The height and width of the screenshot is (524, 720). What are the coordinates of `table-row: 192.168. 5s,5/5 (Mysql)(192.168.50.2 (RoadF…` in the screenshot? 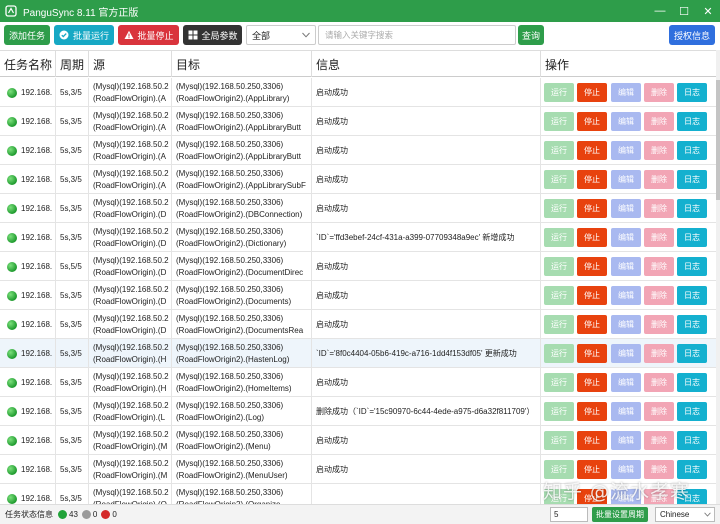 It's located at (358, 266).